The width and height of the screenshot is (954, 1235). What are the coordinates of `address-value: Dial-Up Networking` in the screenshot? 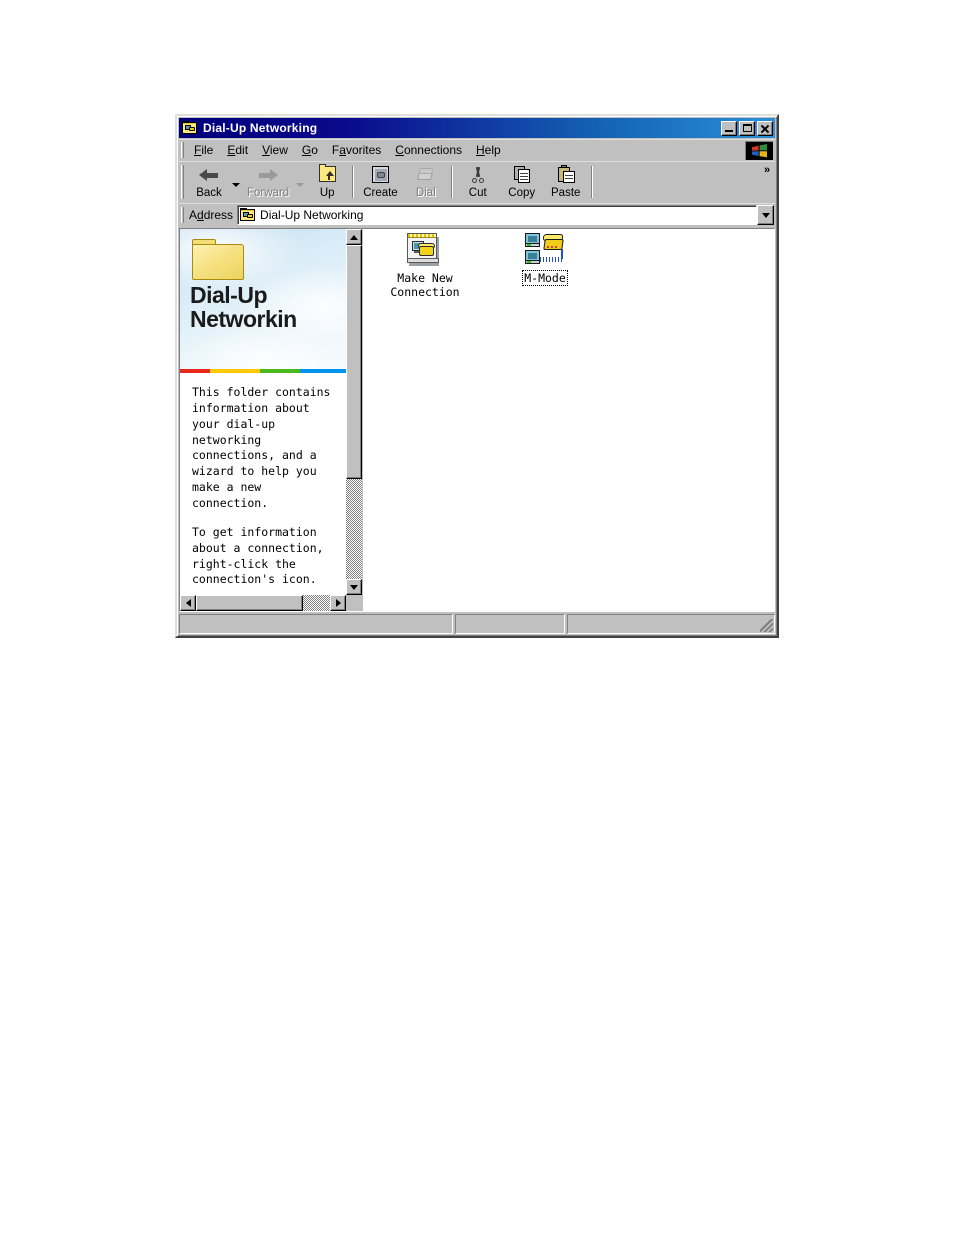 It's located at (312, 215).